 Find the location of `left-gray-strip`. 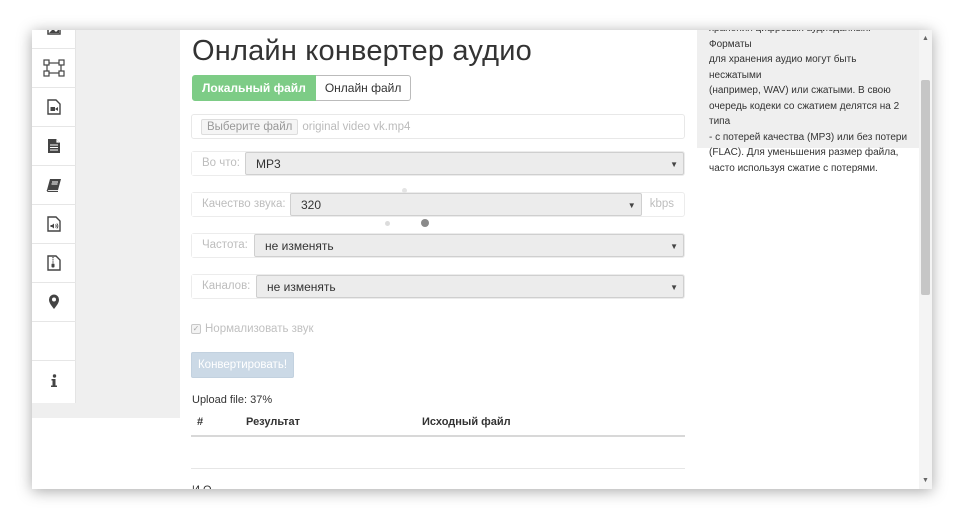

left-gray-strip is located at coordinates (106, 410).